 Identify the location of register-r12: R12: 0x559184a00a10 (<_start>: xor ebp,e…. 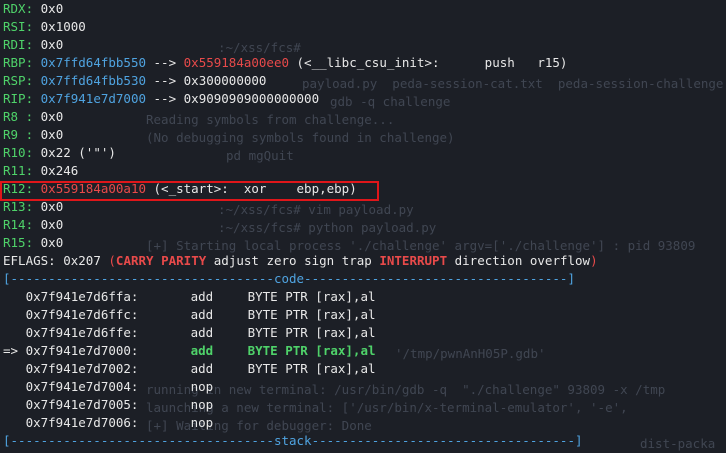
(180, 188).